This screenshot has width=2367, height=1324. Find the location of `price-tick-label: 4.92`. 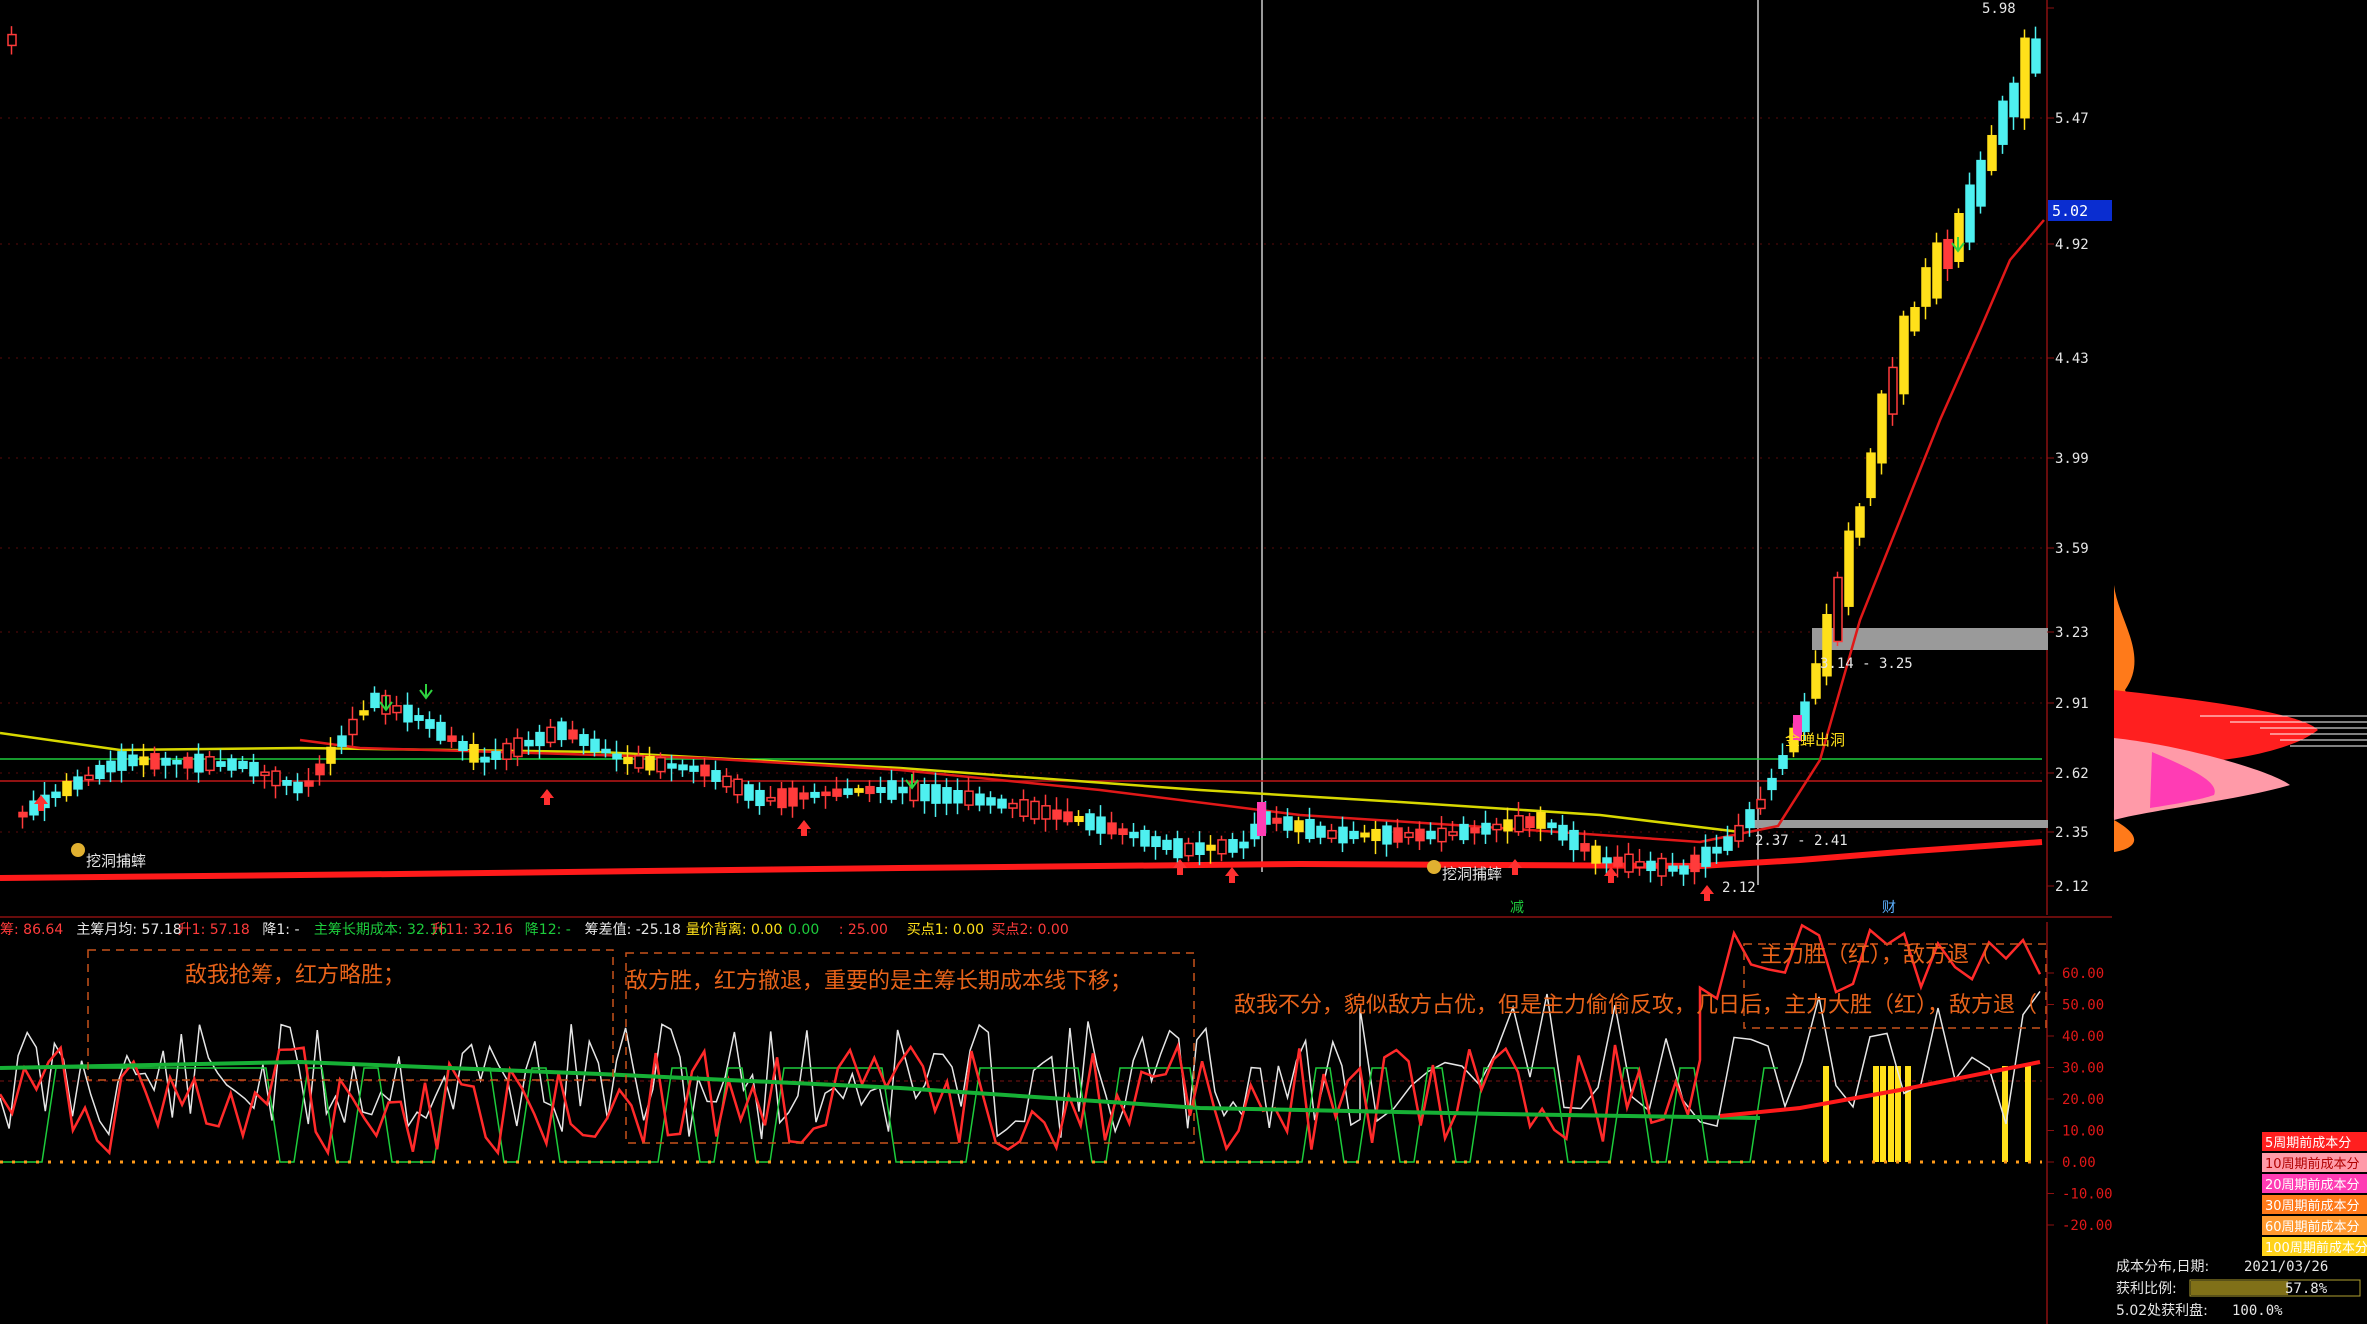

price-tick-label: 4.92 is located at coordinates (2072, 245).